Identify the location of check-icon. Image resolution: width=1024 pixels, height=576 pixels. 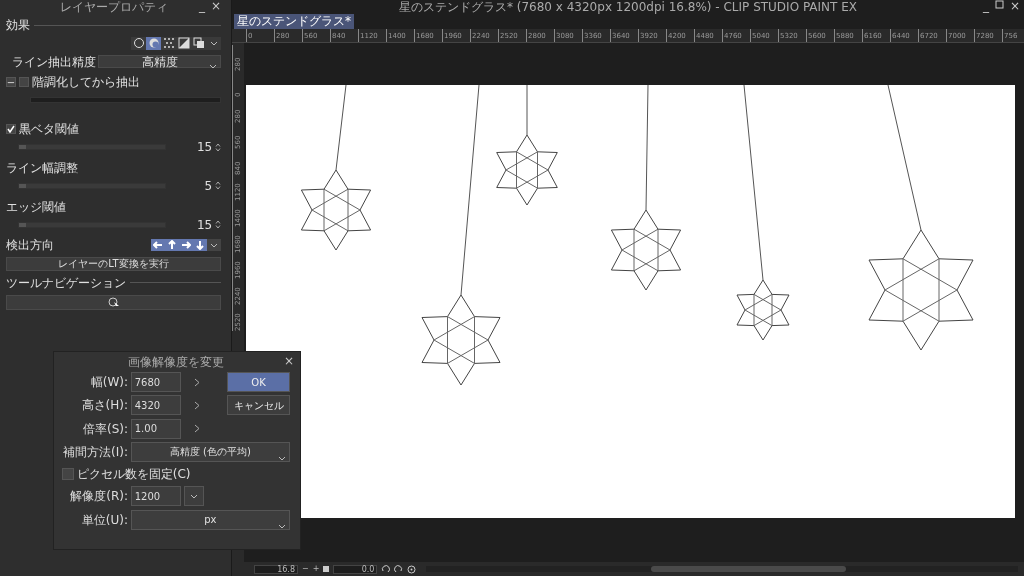
(11, 129).